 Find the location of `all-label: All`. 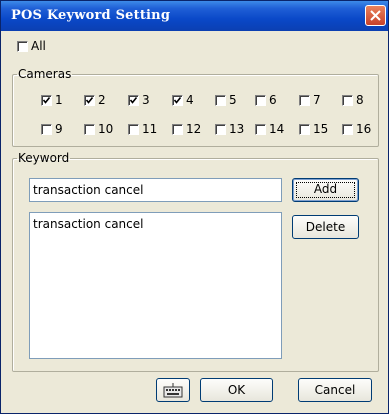

all-label: All is located at coordinates (38, 46).